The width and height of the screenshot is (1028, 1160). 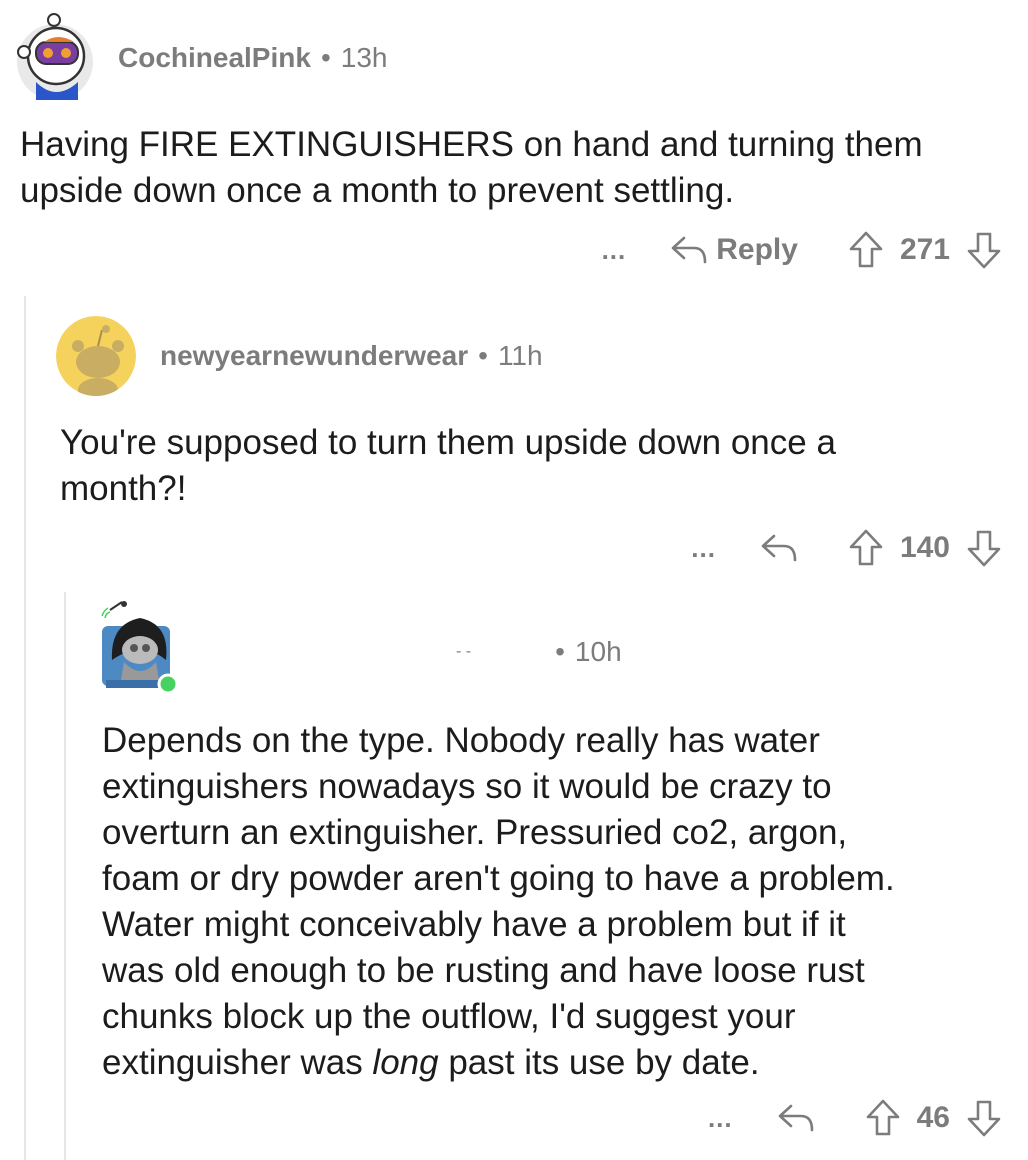 I want to click on comment-timestamp: 11h, so click(x=520, y=356).